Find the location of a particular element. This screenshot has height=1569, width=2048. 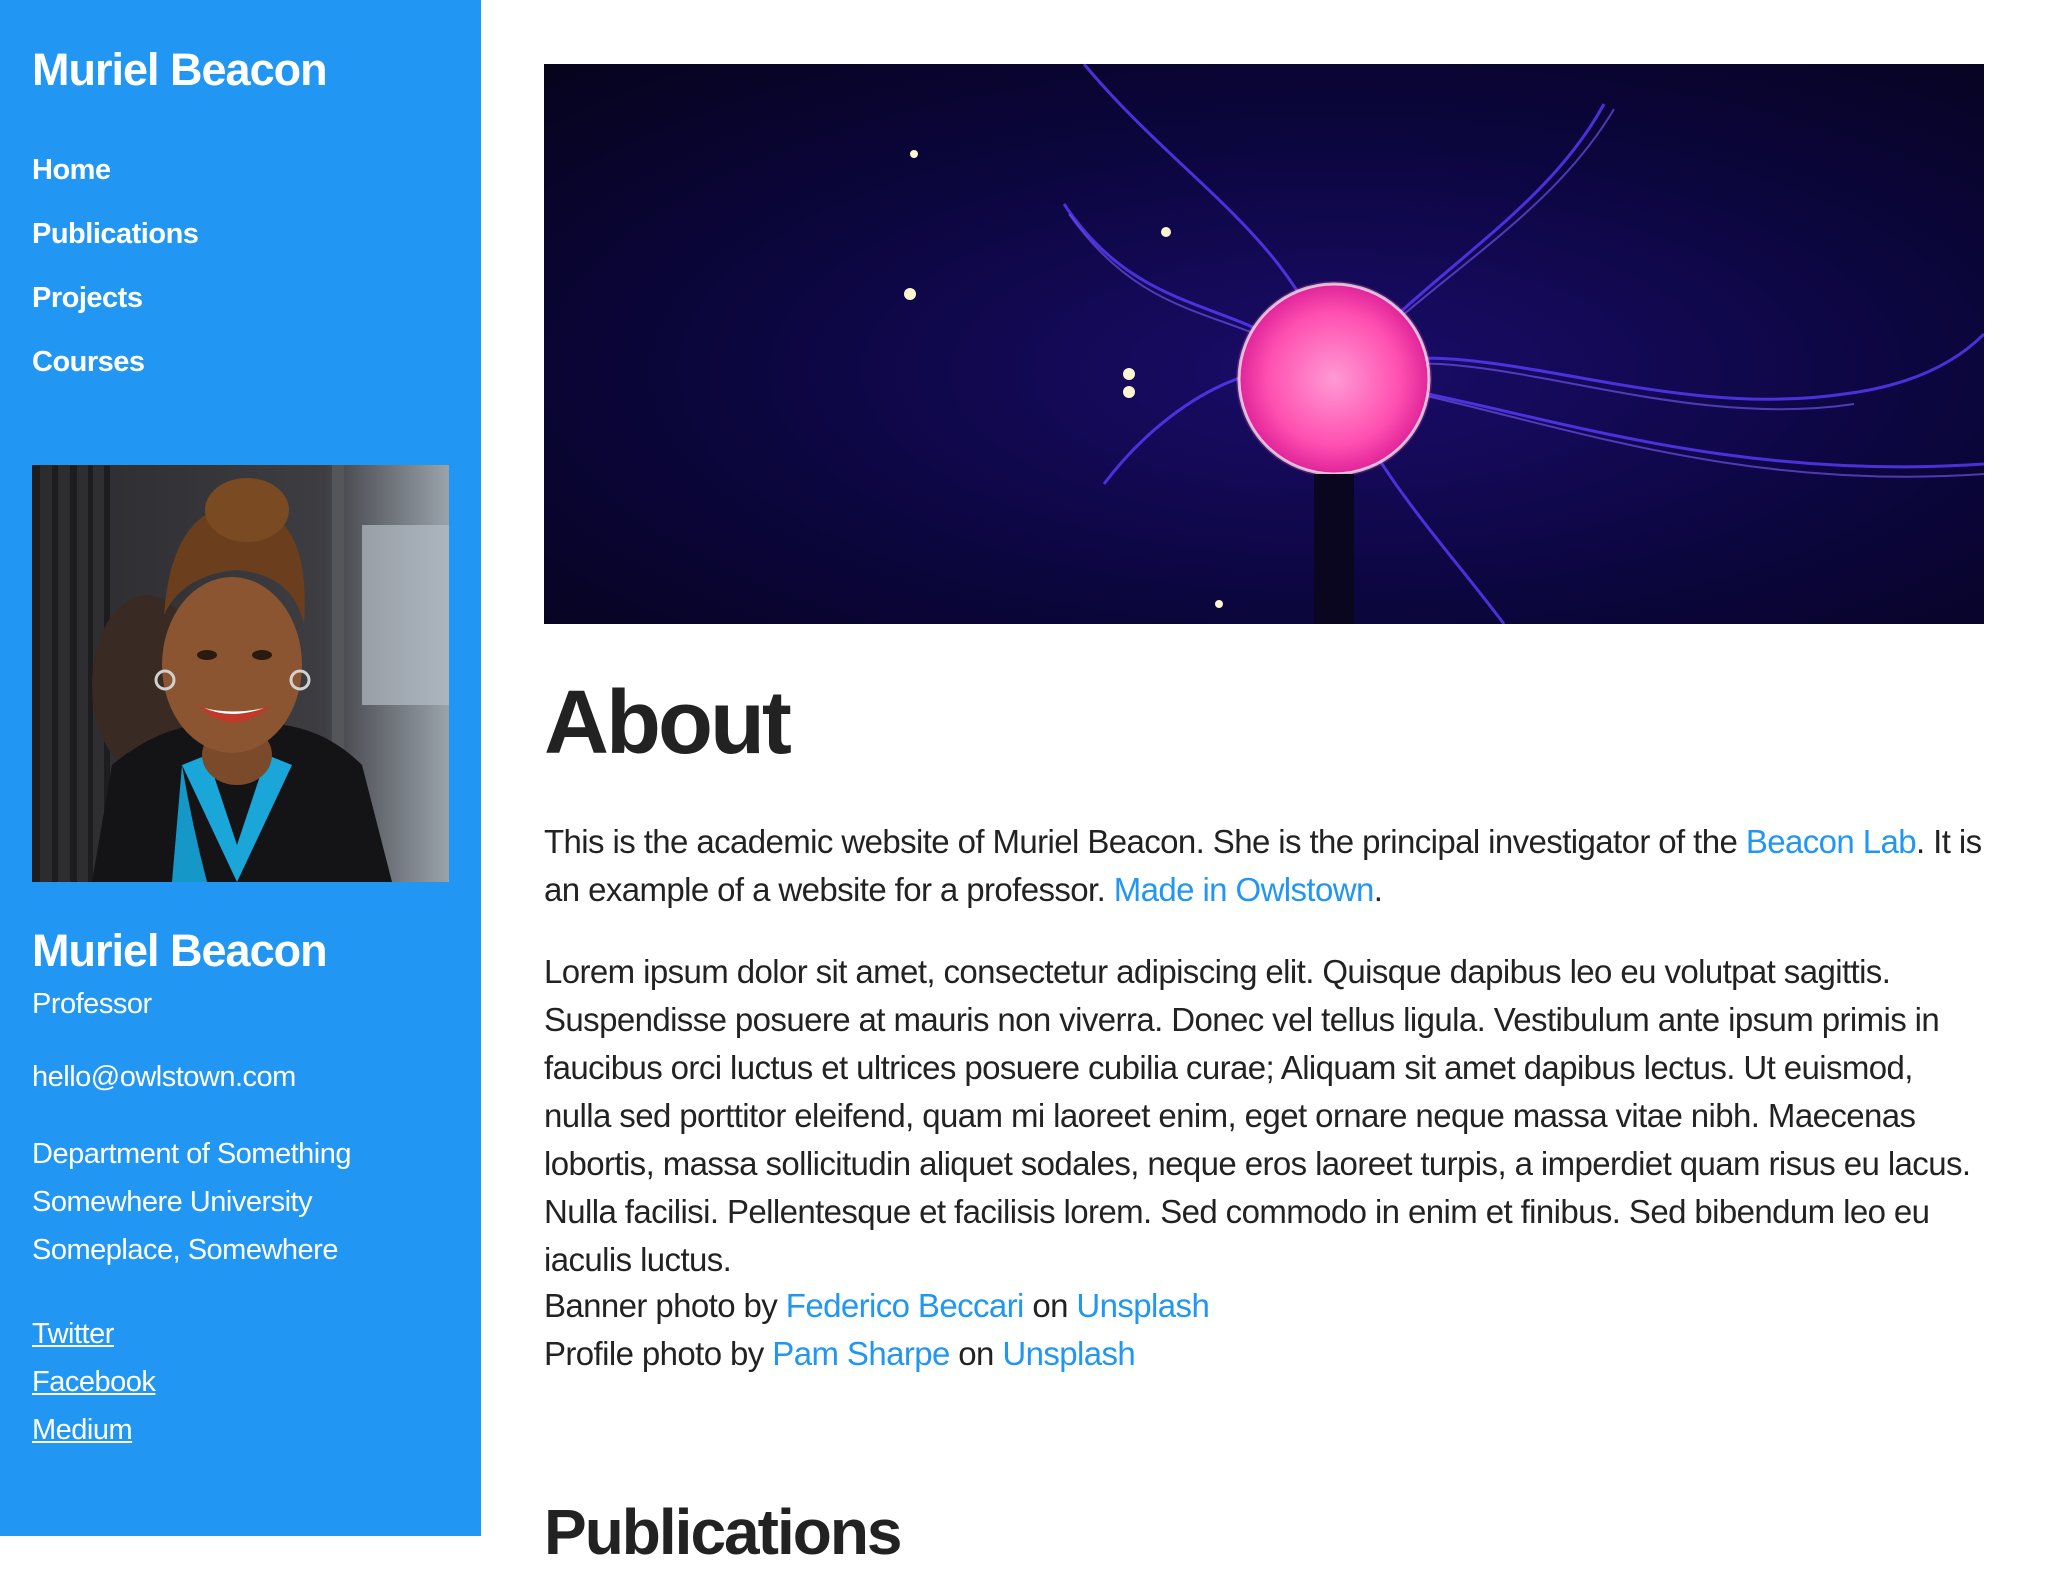

credit-on-text-2: on is located at coordinates (976, 1353).